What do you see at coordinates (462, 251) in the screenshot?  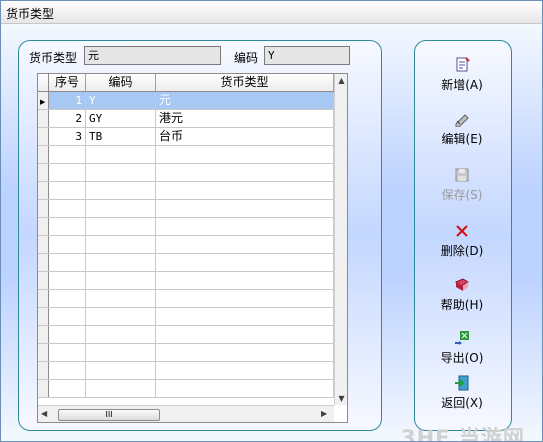 I see `delete-button-label: 删除(D)` at bounding box center [462, 251].